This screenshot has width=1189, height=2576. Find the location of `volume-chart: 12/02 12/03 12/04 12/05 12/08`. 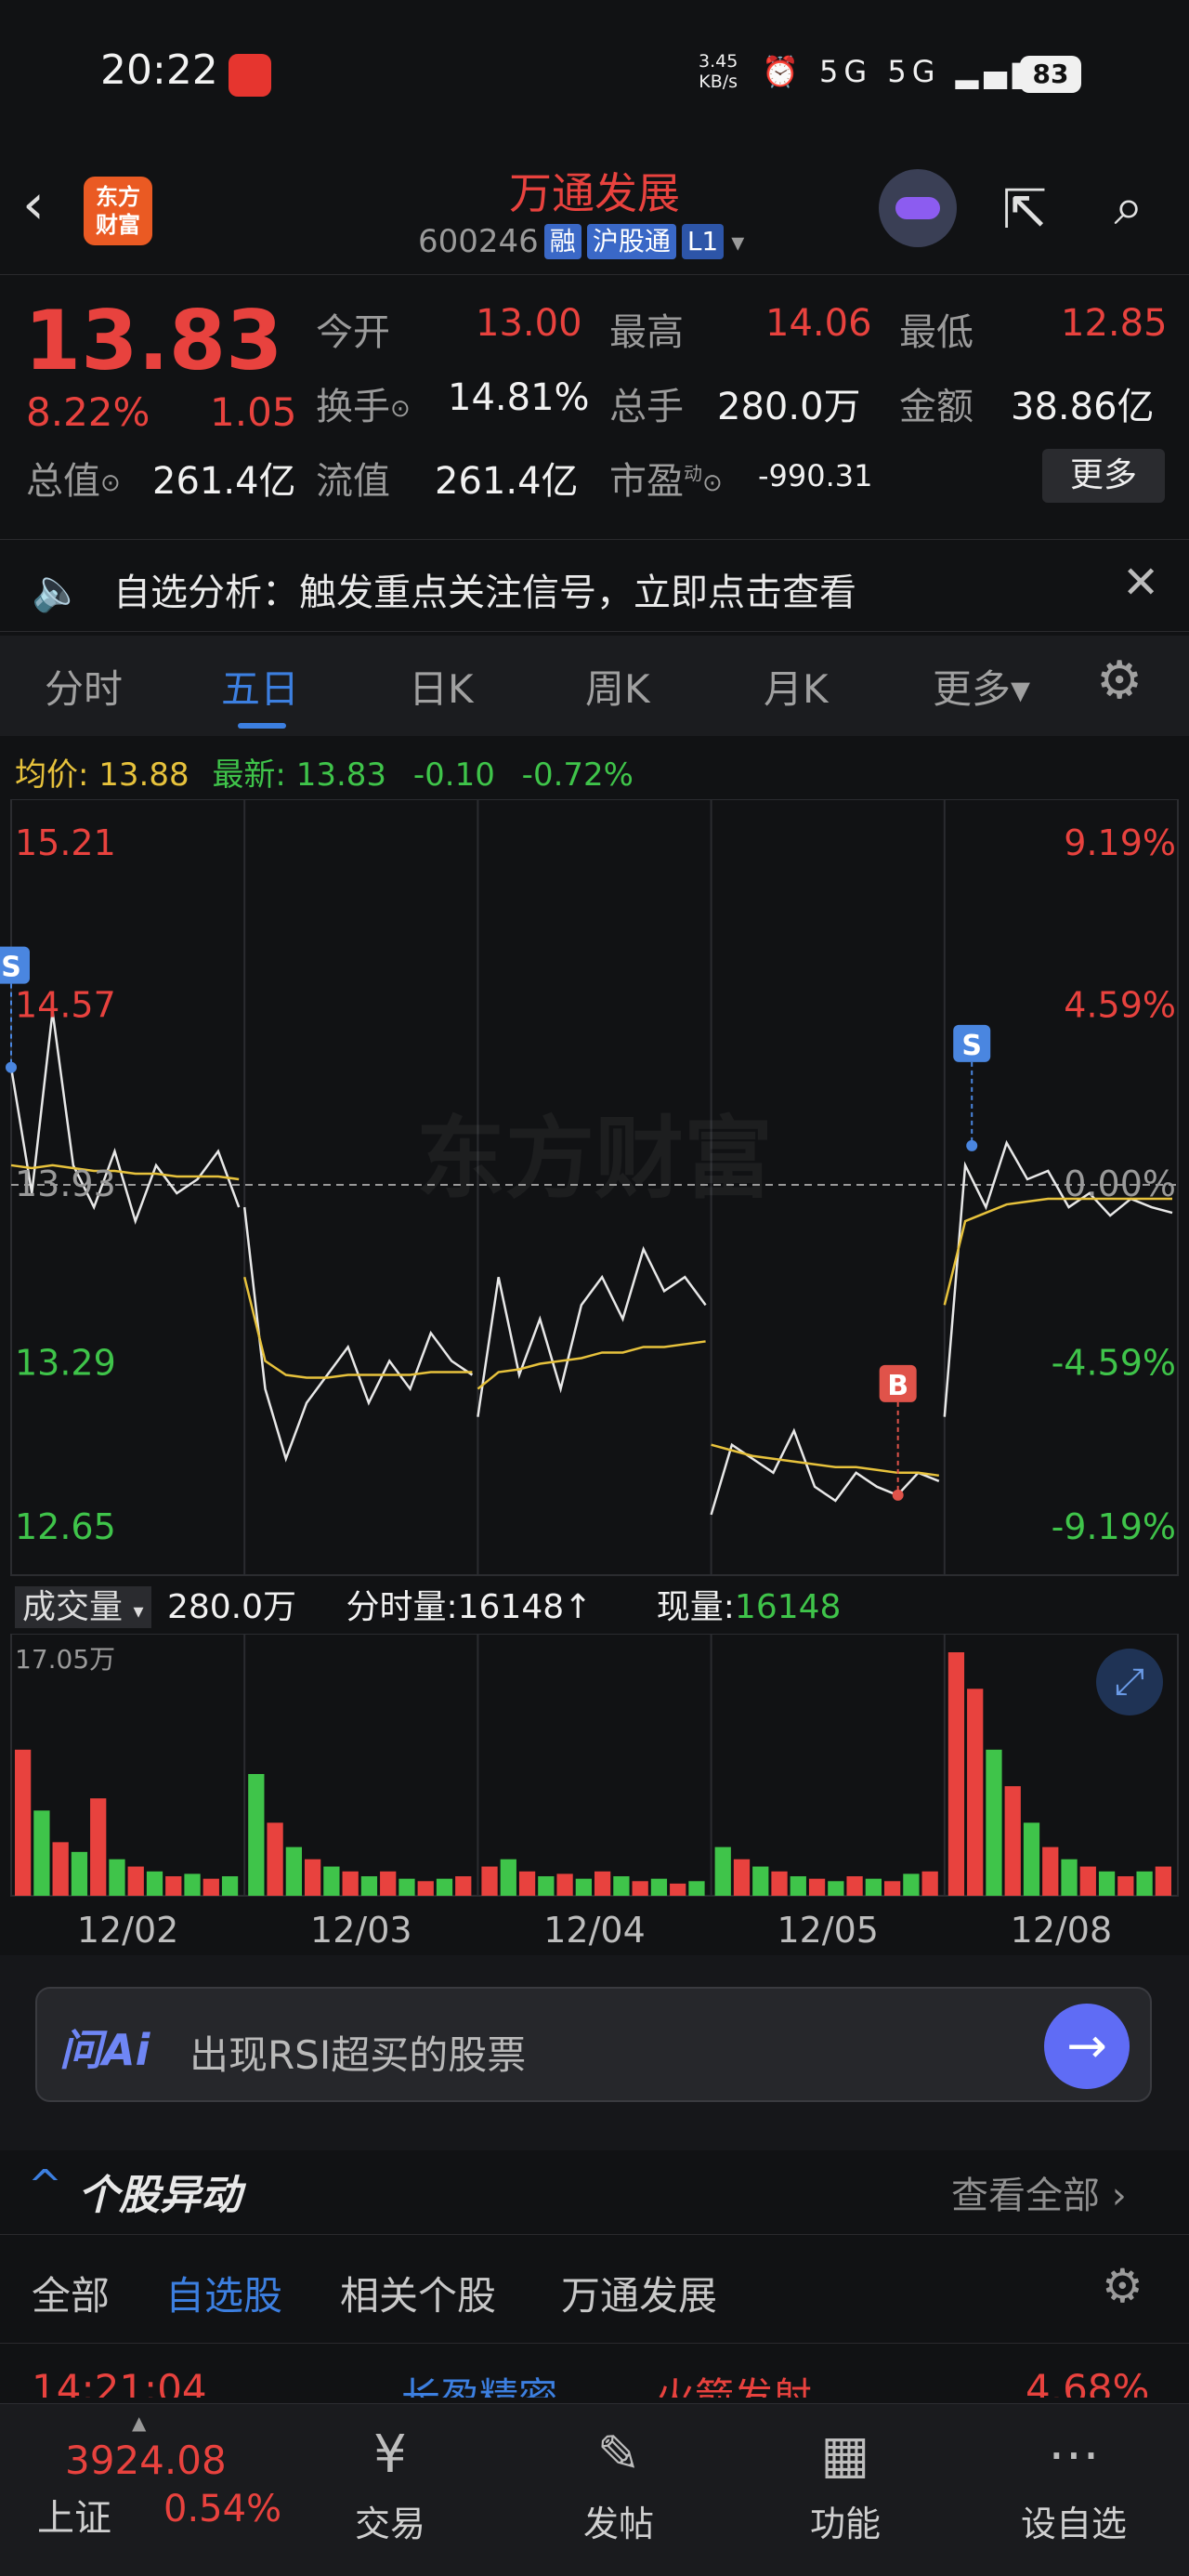

volume-chart: 12/02 12/03 12/04 12/05 12/08 is located at coordinates (594, 1794).